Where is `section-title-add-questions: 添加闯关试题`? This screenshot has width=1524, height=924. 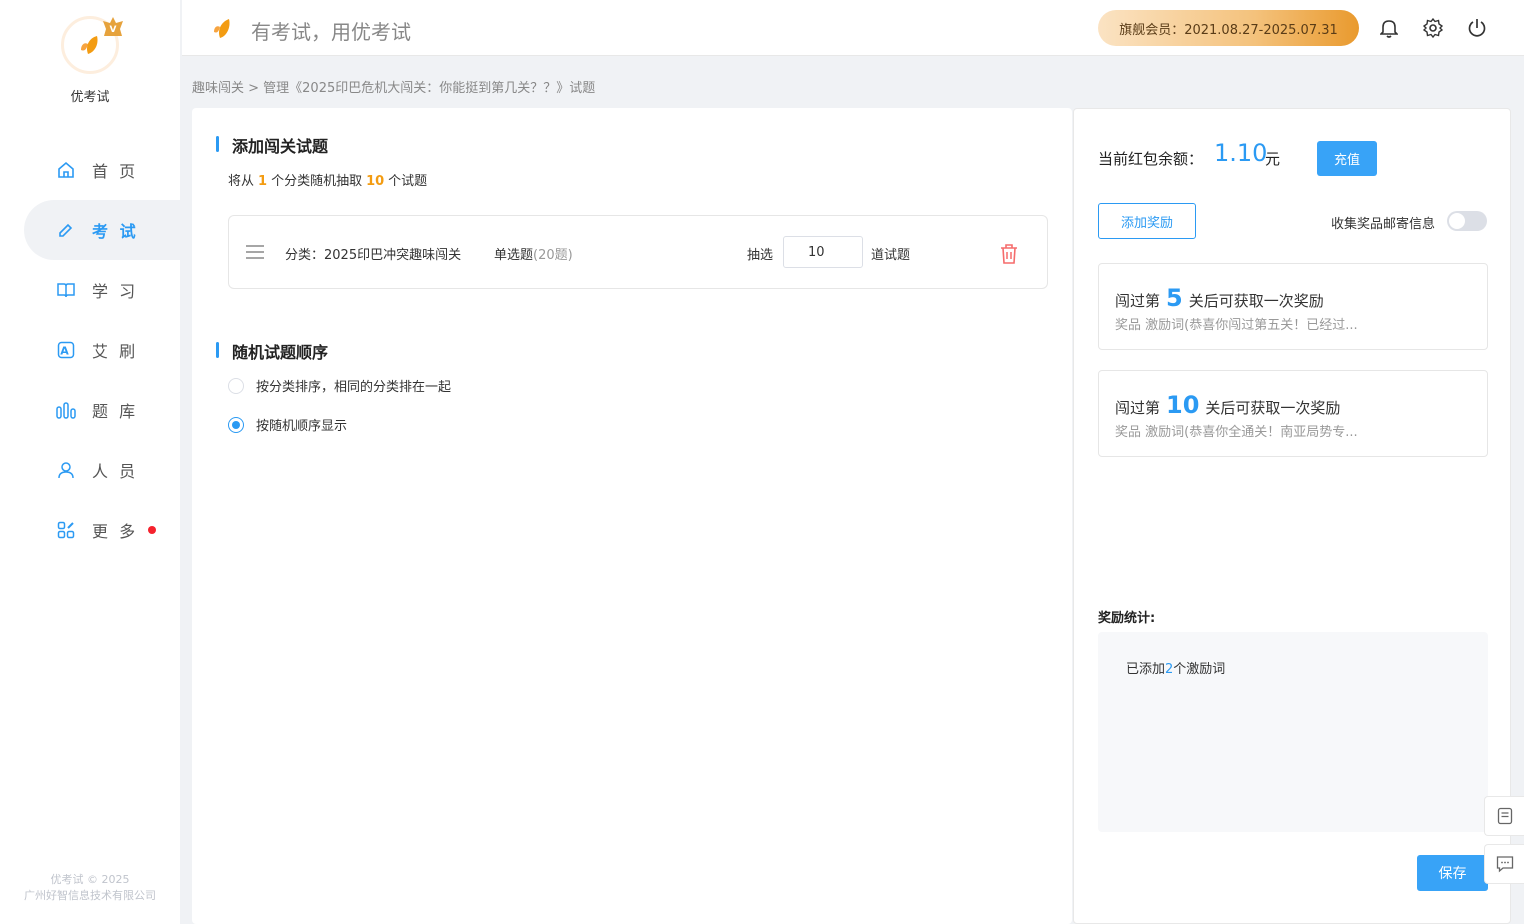 section-title-add-questions: 添加闯关试题 is located at coordinates (272, 145).